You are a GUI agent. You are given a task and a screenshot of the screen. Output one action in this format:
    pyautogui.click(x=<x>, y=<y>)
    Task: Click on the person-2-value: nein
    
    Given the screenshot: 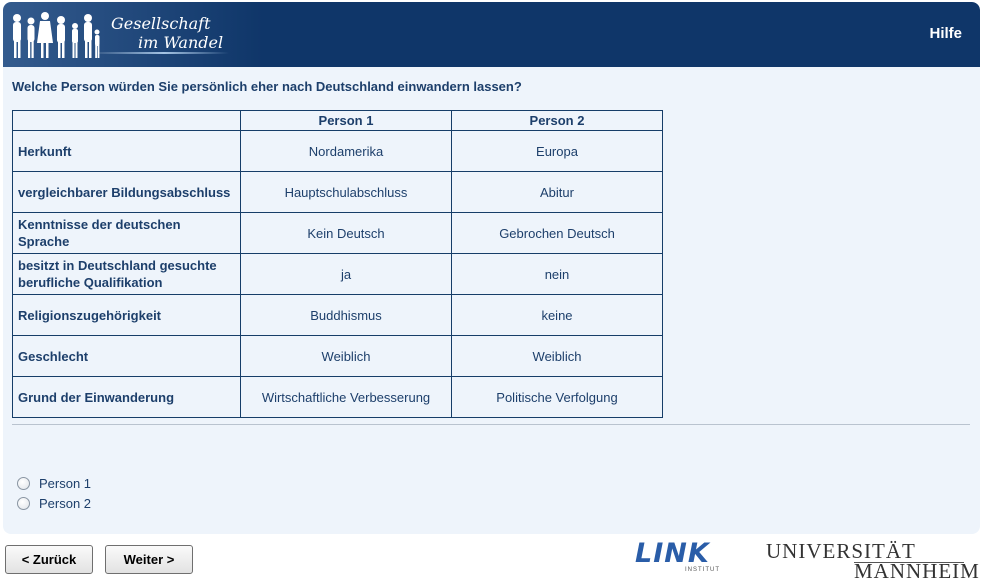 What is the action you would take?
    pyautogui.click(x=557, y=274)
    